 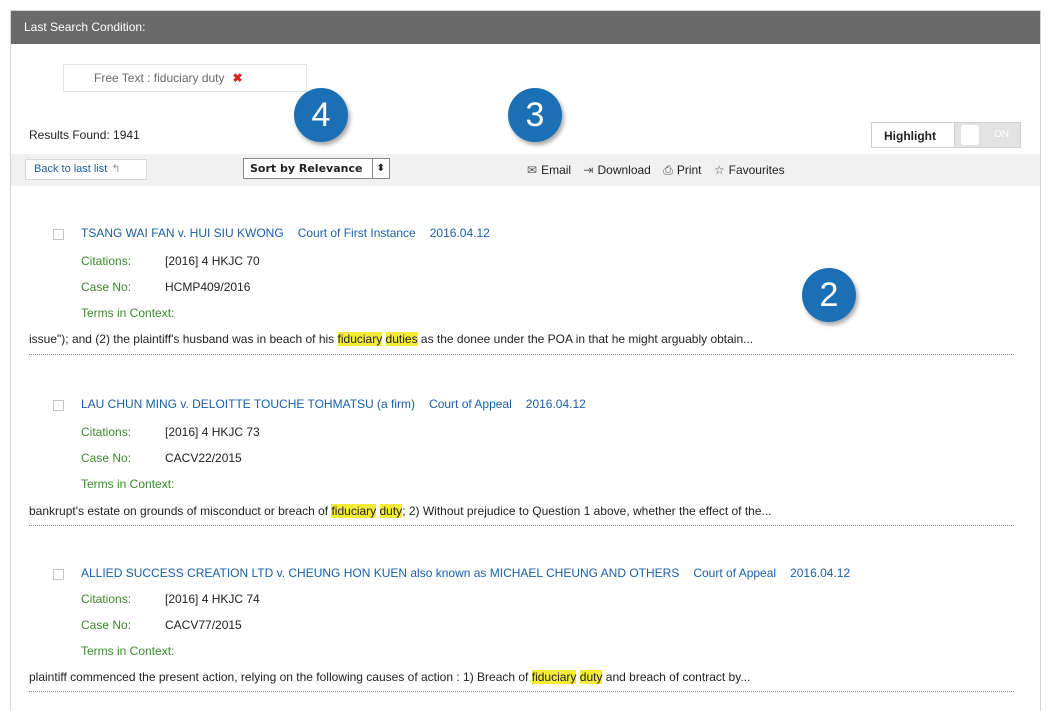 What do you see at coordinates (987, 135) in the screenshot?
I see `highlight-toggle: ON` at bounding box center [987, 135].